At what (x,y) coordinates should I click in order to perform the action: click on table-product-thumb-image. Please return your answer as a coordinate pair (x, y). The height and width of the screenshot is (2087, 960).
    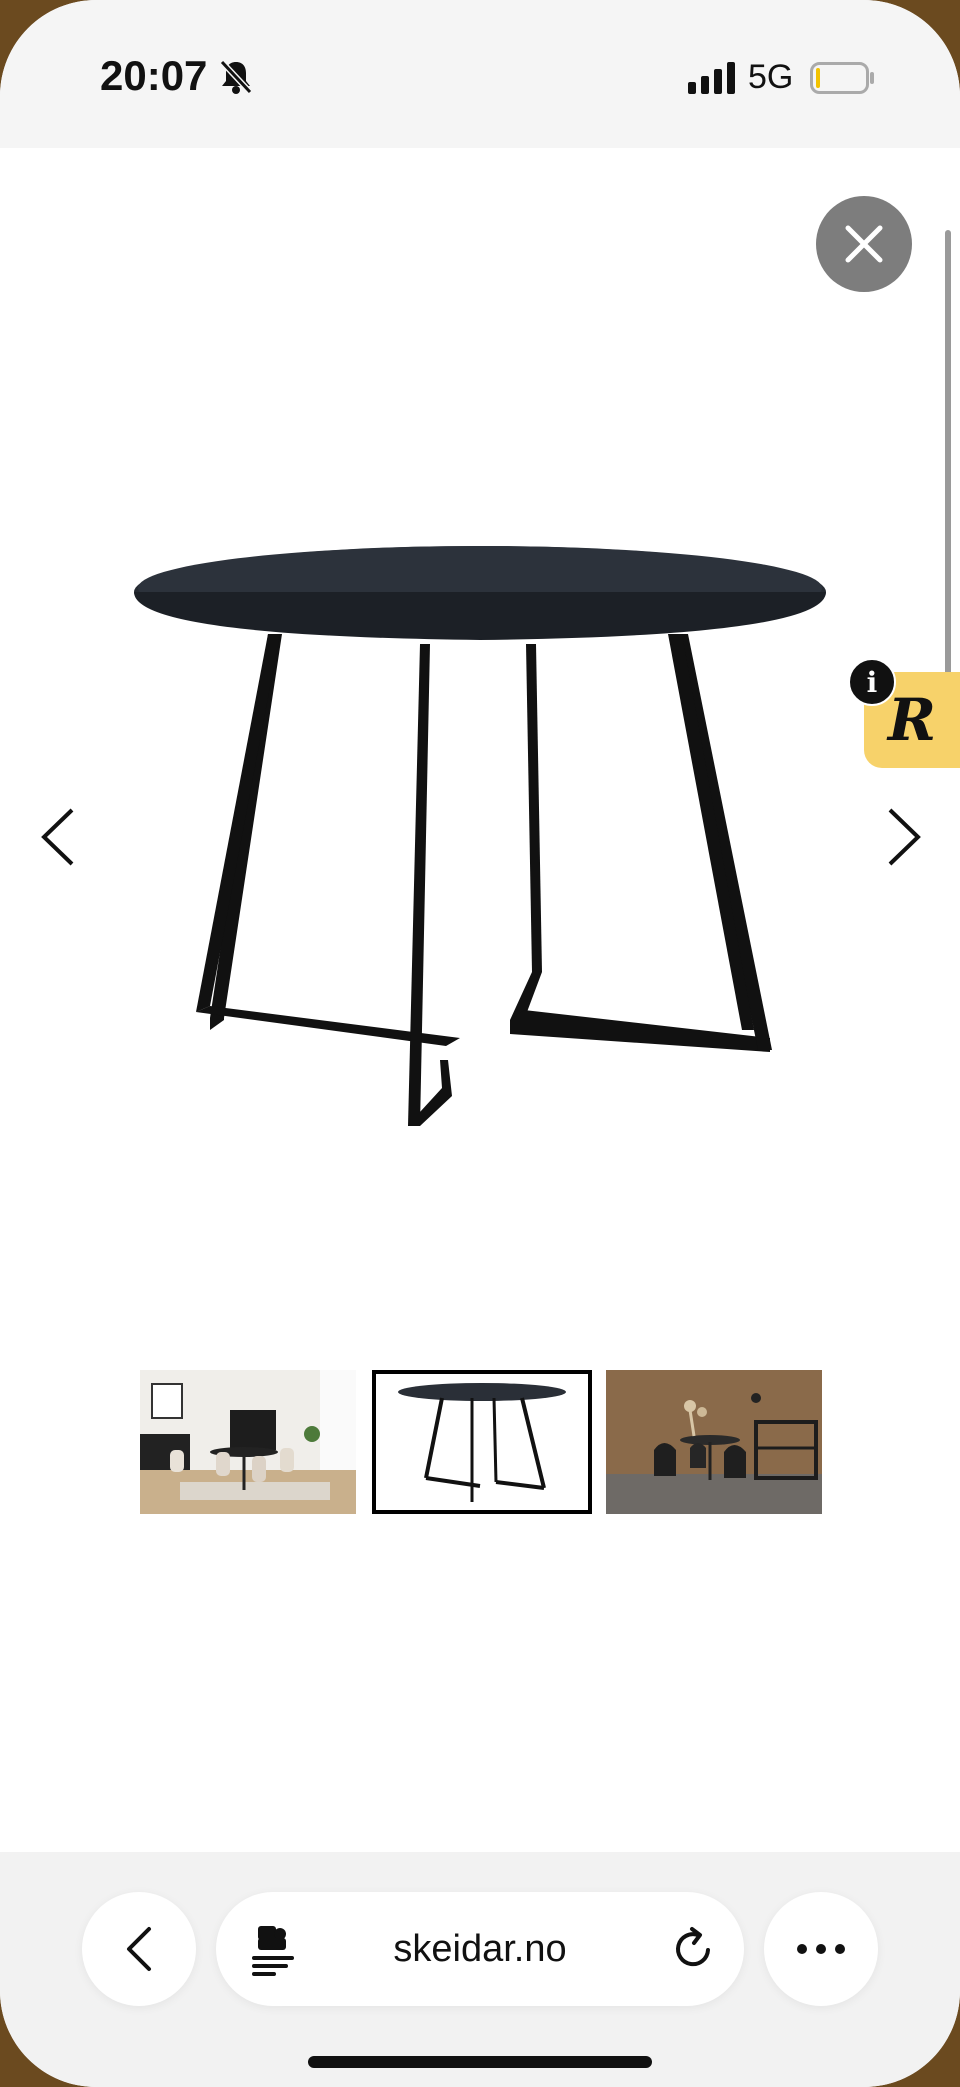
    Looking at the image, I should click on (482, 1442).